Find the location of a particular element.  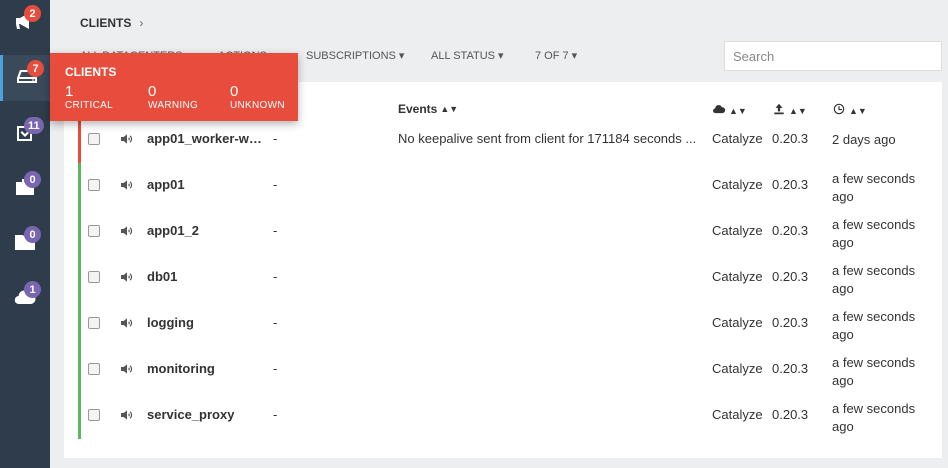

table-row: logging - Catalyze 0.20.3 a few seconds ago is located at coordinates (508, 324).